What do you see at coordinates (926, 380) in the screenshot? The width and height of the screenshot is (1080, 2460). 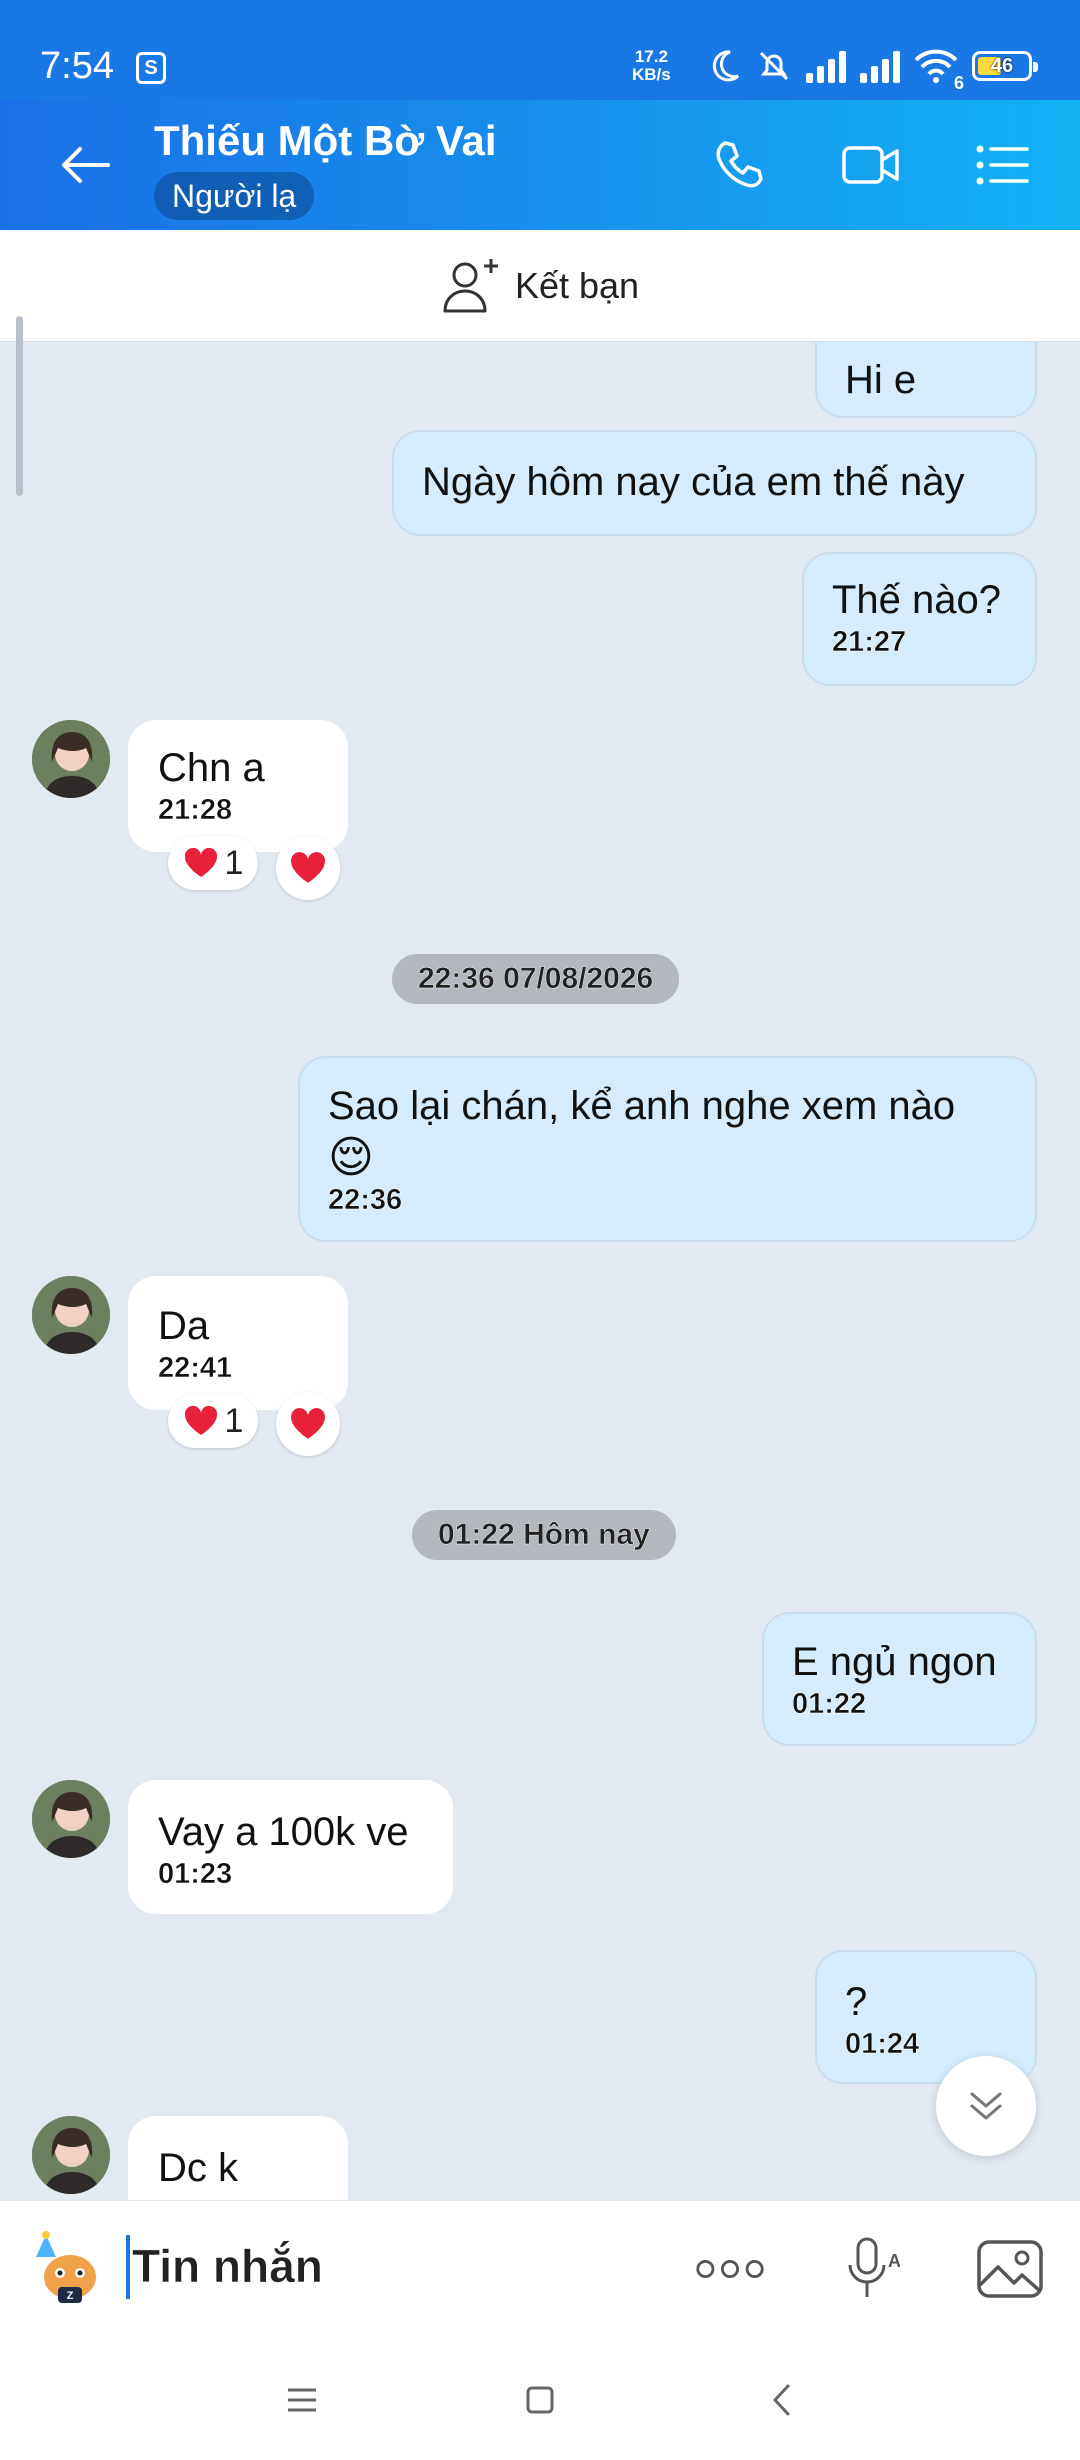 I see `message-bubble-outgoing: Hi e` at bounding box center [926, 380].